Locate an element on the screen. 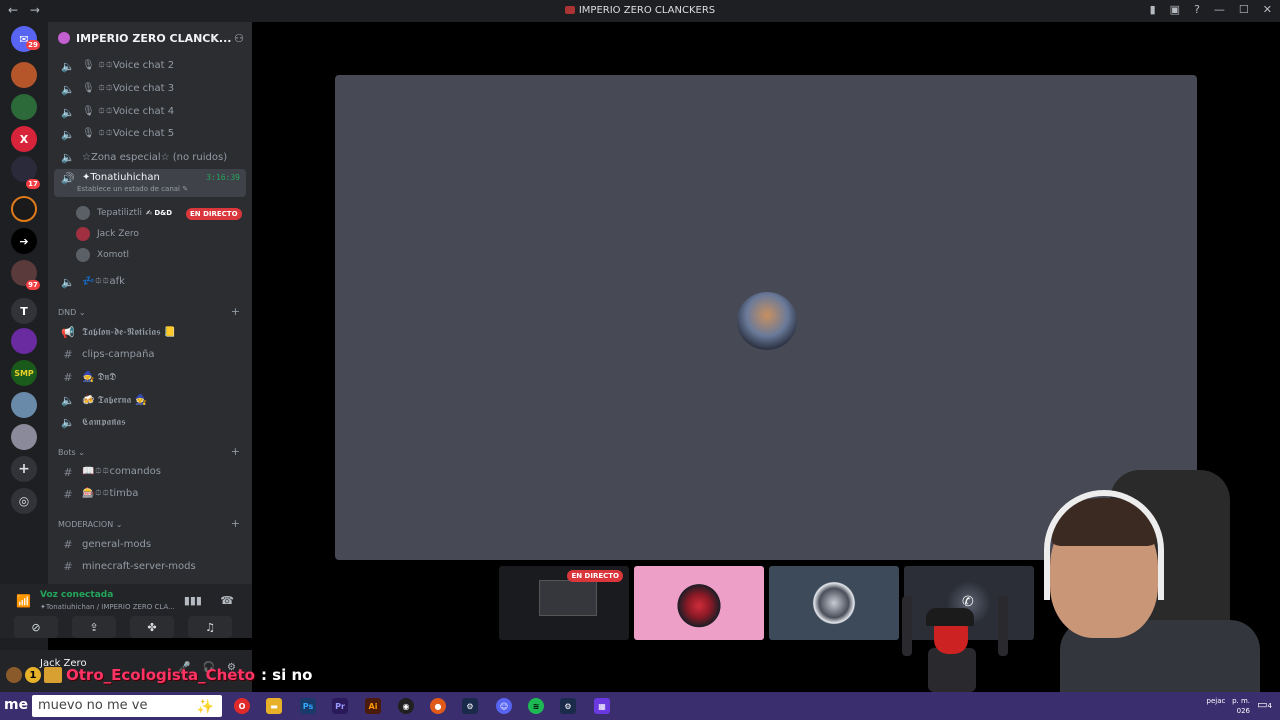  server-icon-5: ➔ is located at coordinates (24, 241).